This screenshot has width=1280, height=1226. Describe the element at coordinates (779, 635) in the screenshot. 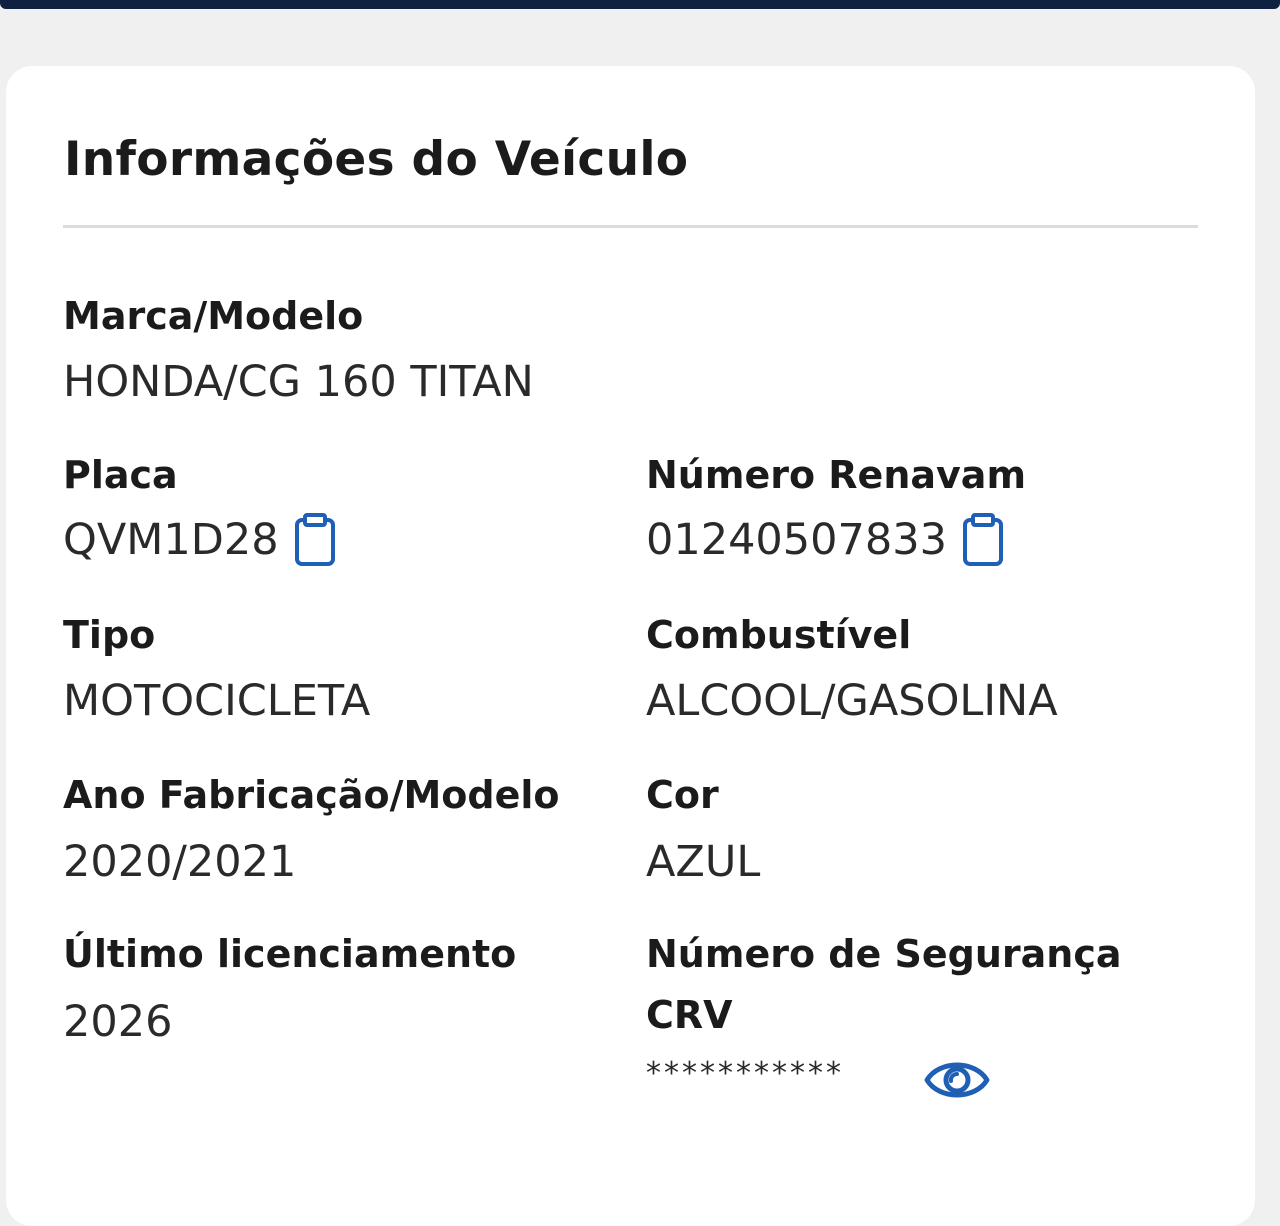

I see `combustivel-label: Combustível` at that location.